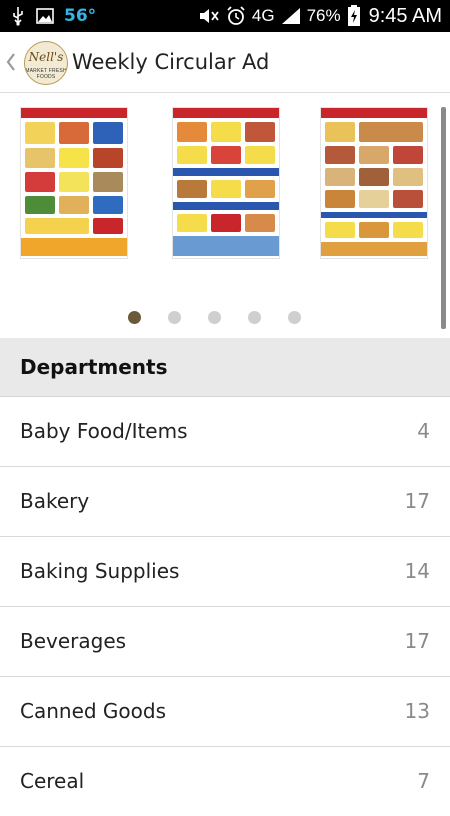  What do you see at coordinates (209, 16) in the screenshot?
I see `mute-icon` at bounding box center [209, 16].